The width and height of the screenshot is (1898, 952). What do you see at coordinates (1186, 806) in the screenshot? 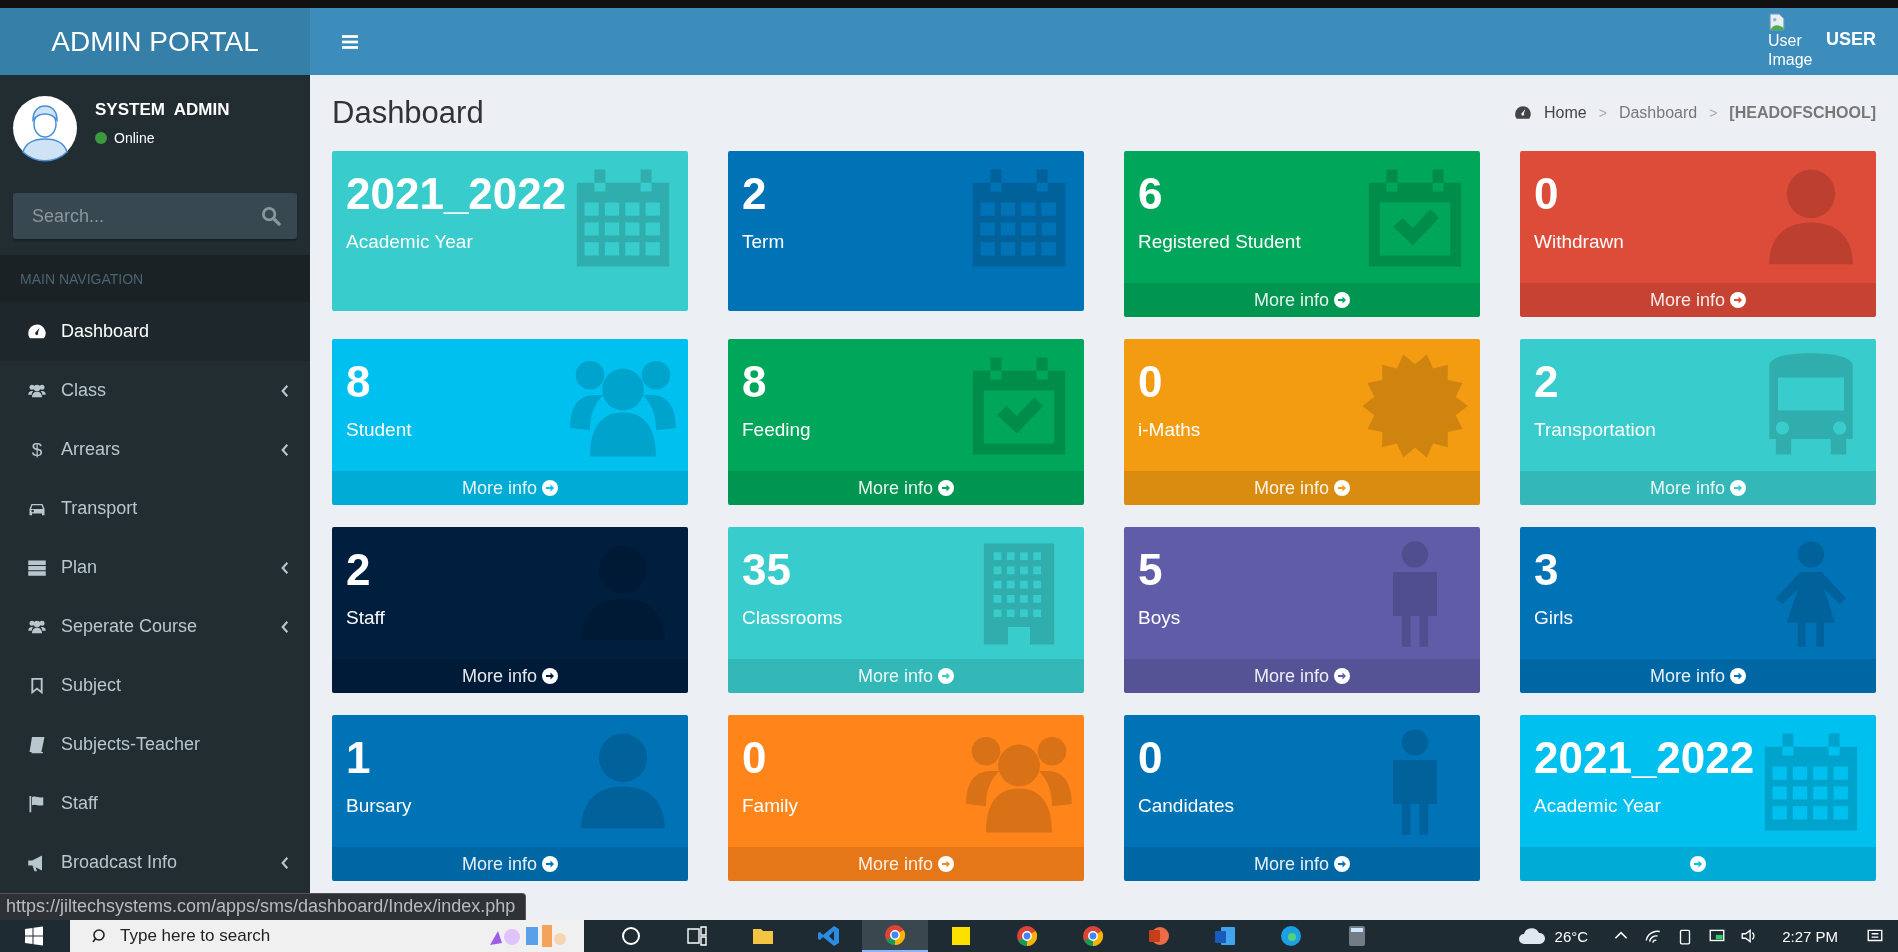
I see `stat-label: Candidates` at bounding box center [1186, 806].